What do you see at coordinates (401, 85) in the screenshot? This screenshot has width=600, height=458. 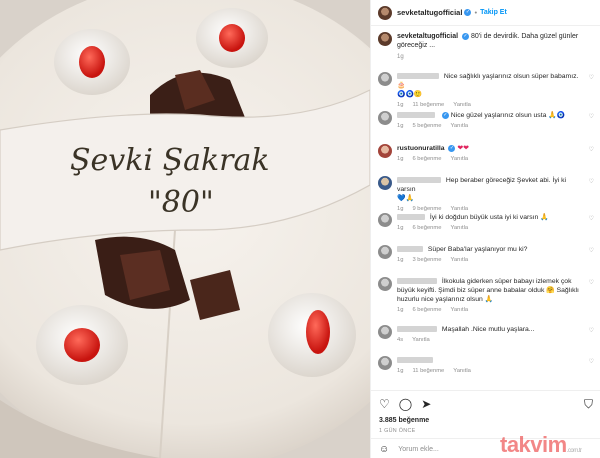 I see `comment-emoji: 🎂` at bounding box center [401, 85].